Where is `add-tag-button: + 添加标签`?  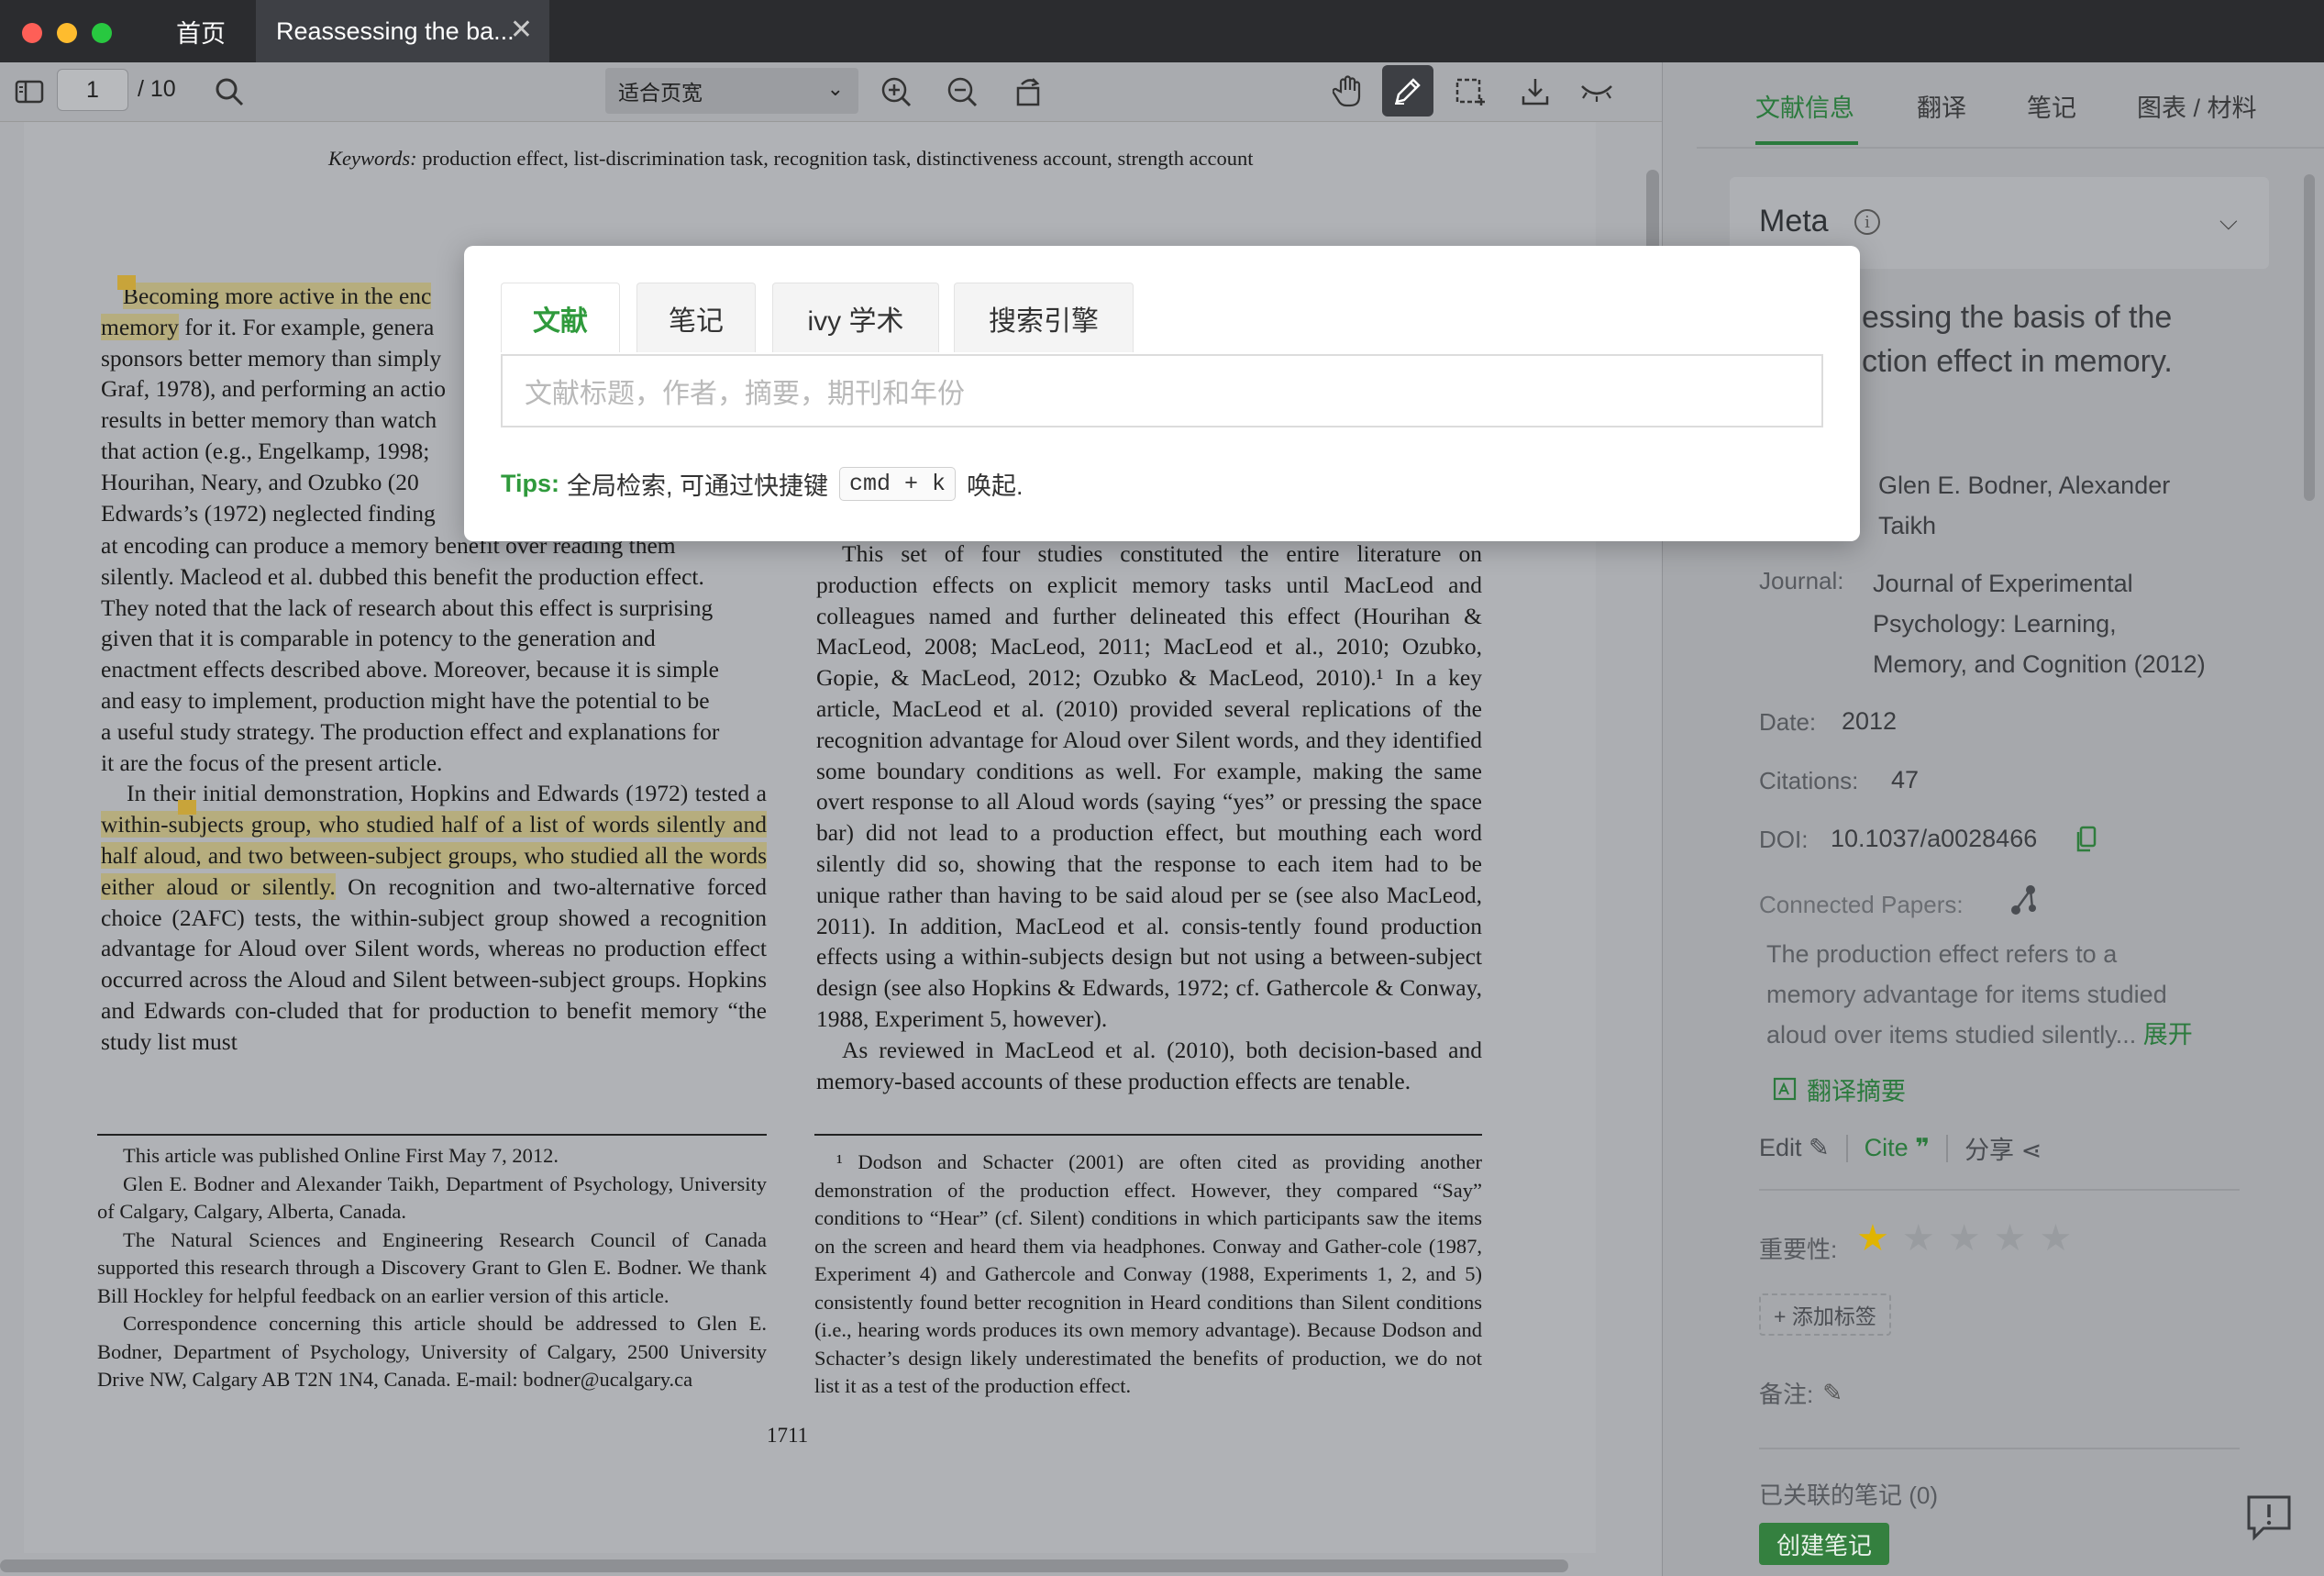 add-tag-button: + 添加标签 is located at coordinates (1825, 1314).